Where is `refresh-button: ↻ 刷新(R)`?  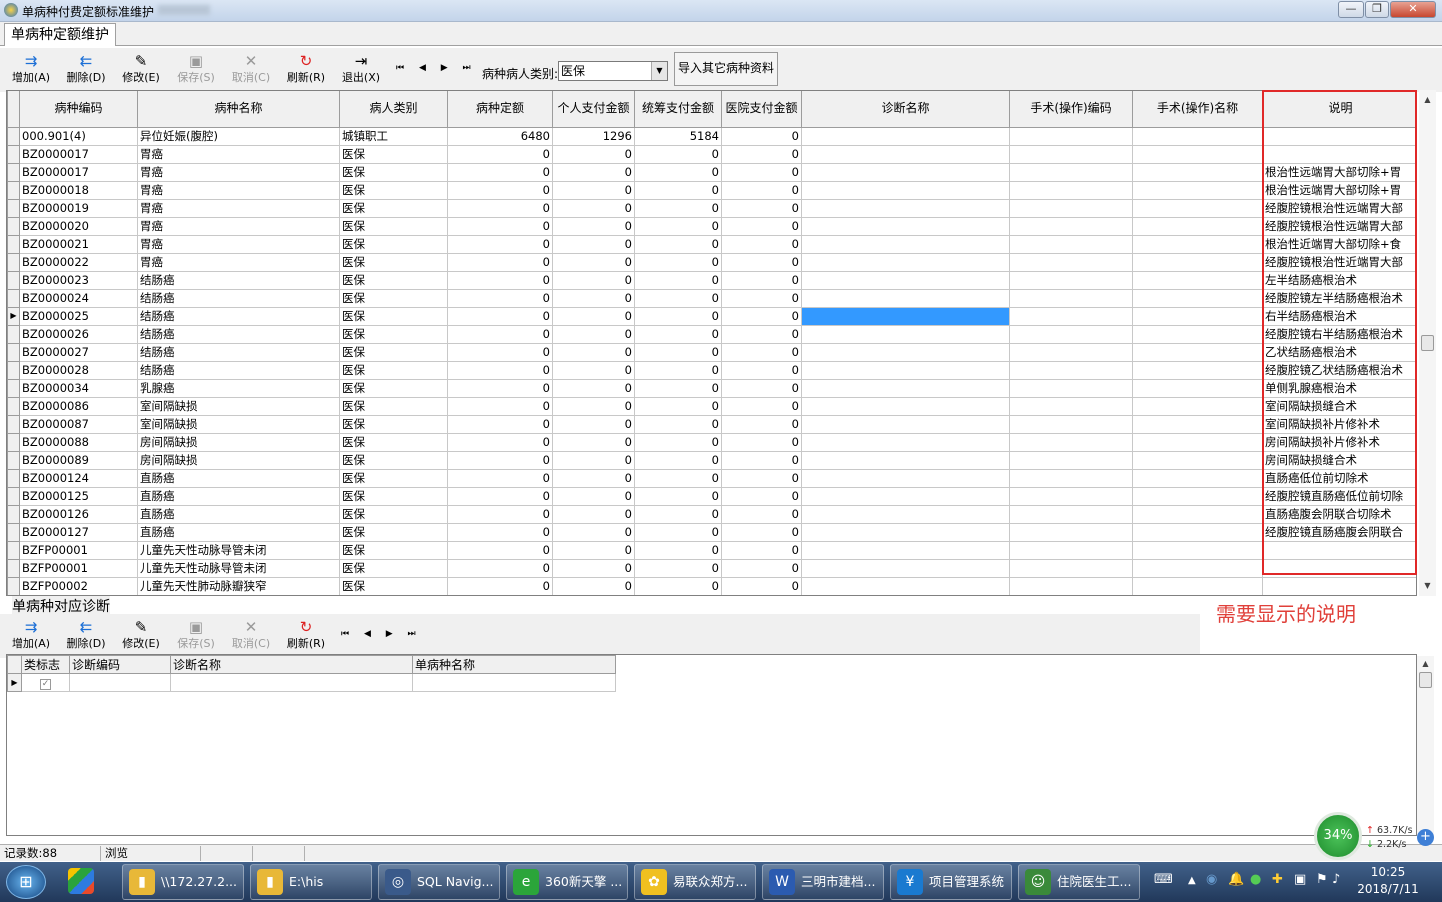
refresh-button: ↻ 刷新(R) is located at coordinates (306, 635).